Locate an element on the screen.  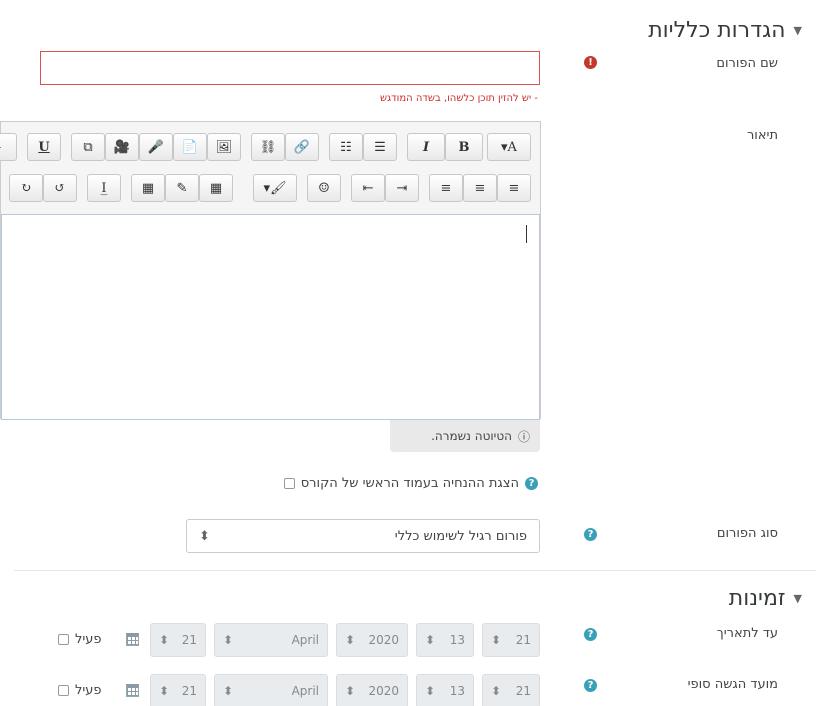
clear-formatting-icon: ▾🖌 is located at coordinates (275, 188).